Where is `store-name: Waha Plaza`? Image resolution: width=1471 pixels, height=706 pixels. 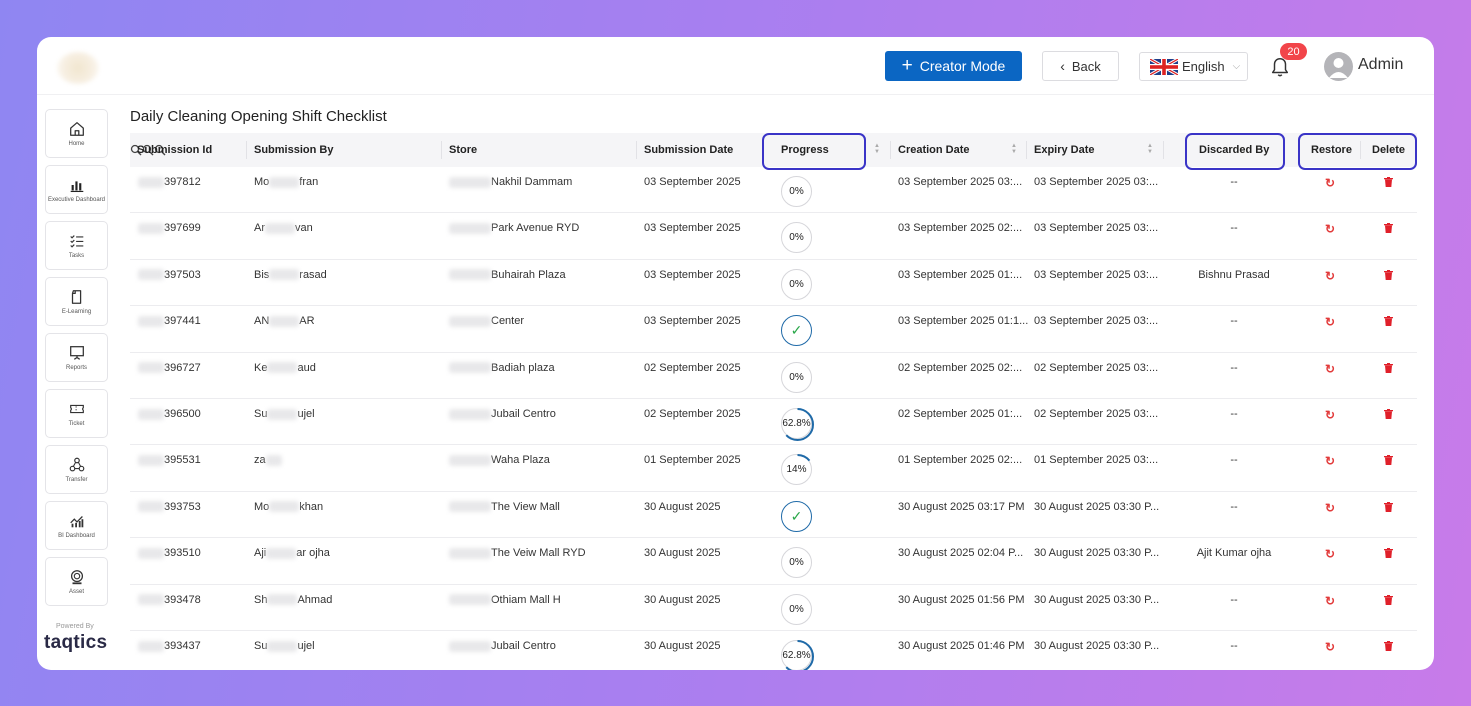 store-name: Waha Plaza is located at coordinates (520, 460).